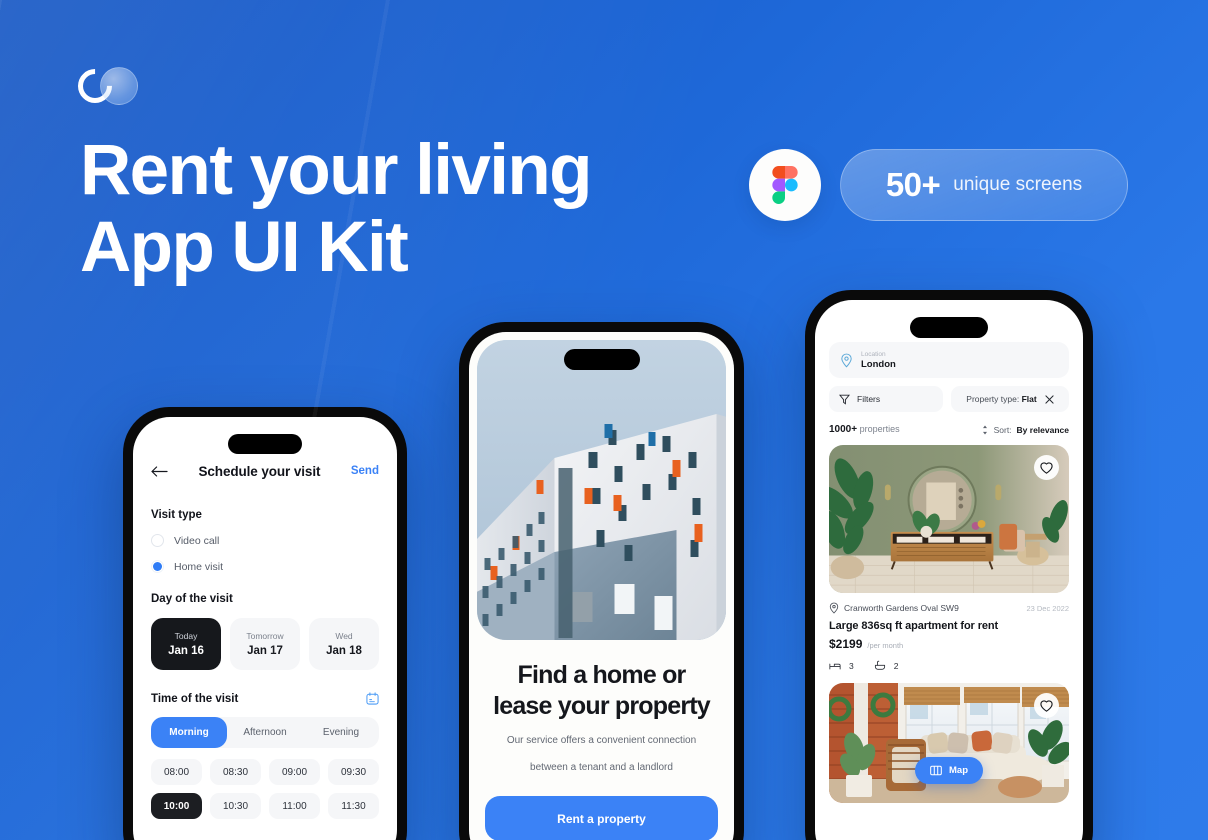 This screenshot has height=840, width=1208. I want to click on listing-image-2: Map, so click(949, 743).